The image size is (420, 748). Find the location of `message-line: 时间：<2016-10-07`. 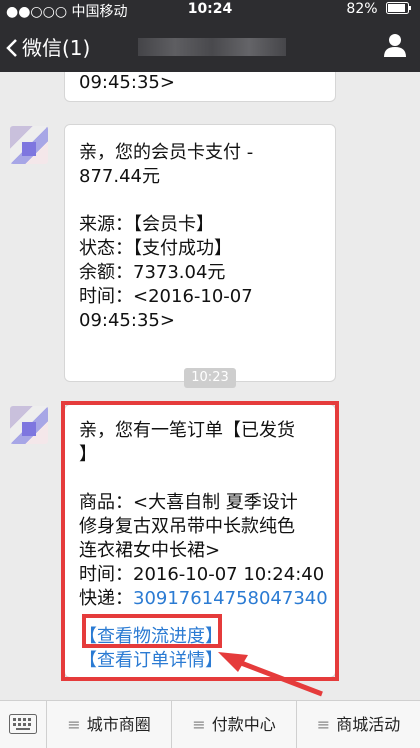

message-line: 时间：<2016-10-07 is located at coordinates (166, 296).